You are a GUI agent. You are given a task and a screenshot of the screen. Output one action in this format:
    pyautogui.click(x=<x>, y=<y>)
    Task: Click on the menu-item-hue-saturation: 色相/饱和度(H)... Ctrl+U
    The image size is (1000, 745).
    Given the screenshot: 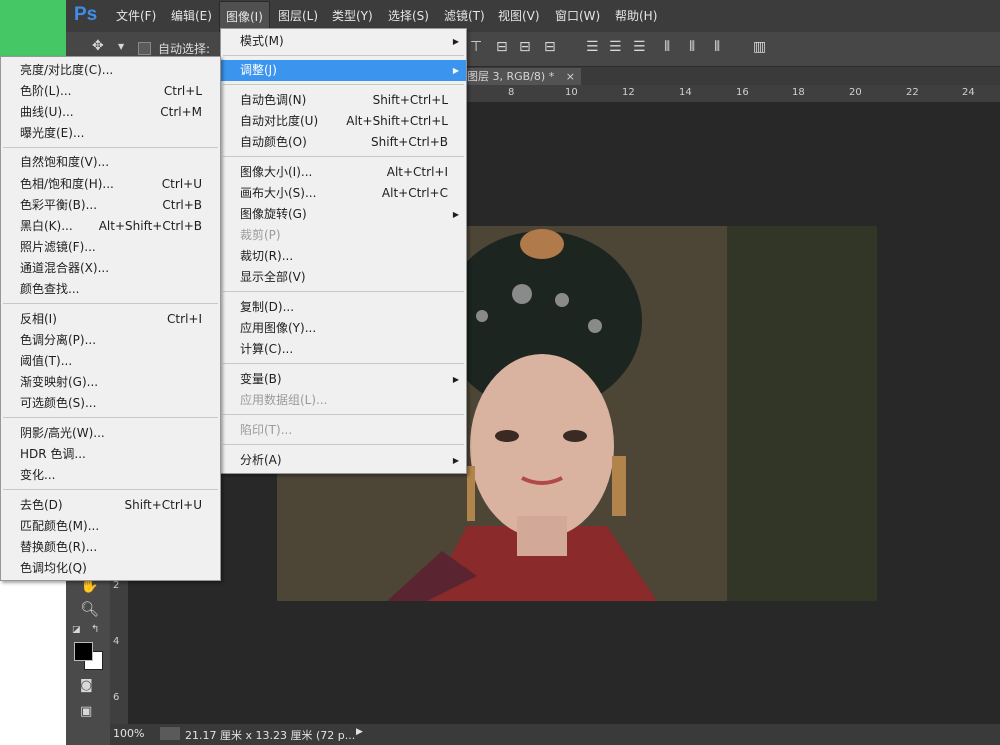 What is the action you would take?
    pyautogui.click(x=110, y=184)
    